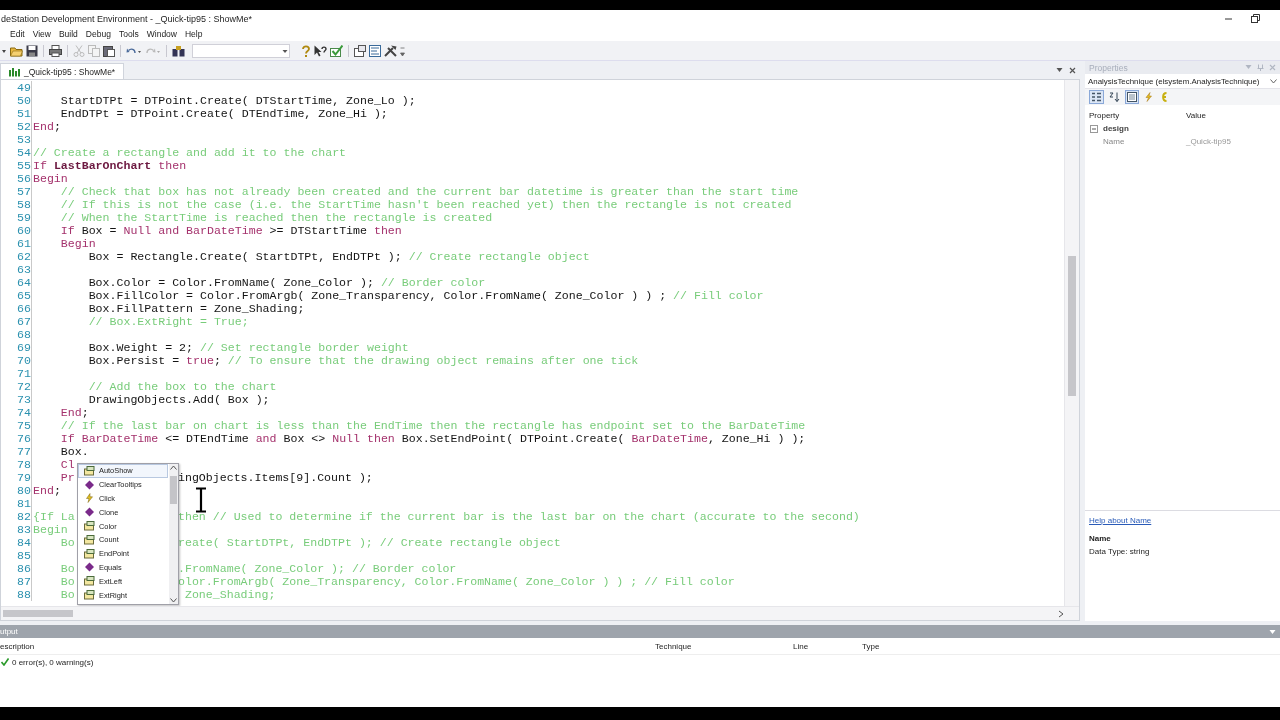  What do you see at coordinates (16, 113) in the screenshot?
I see `line-number: 51` at bounding box center [16, 113].